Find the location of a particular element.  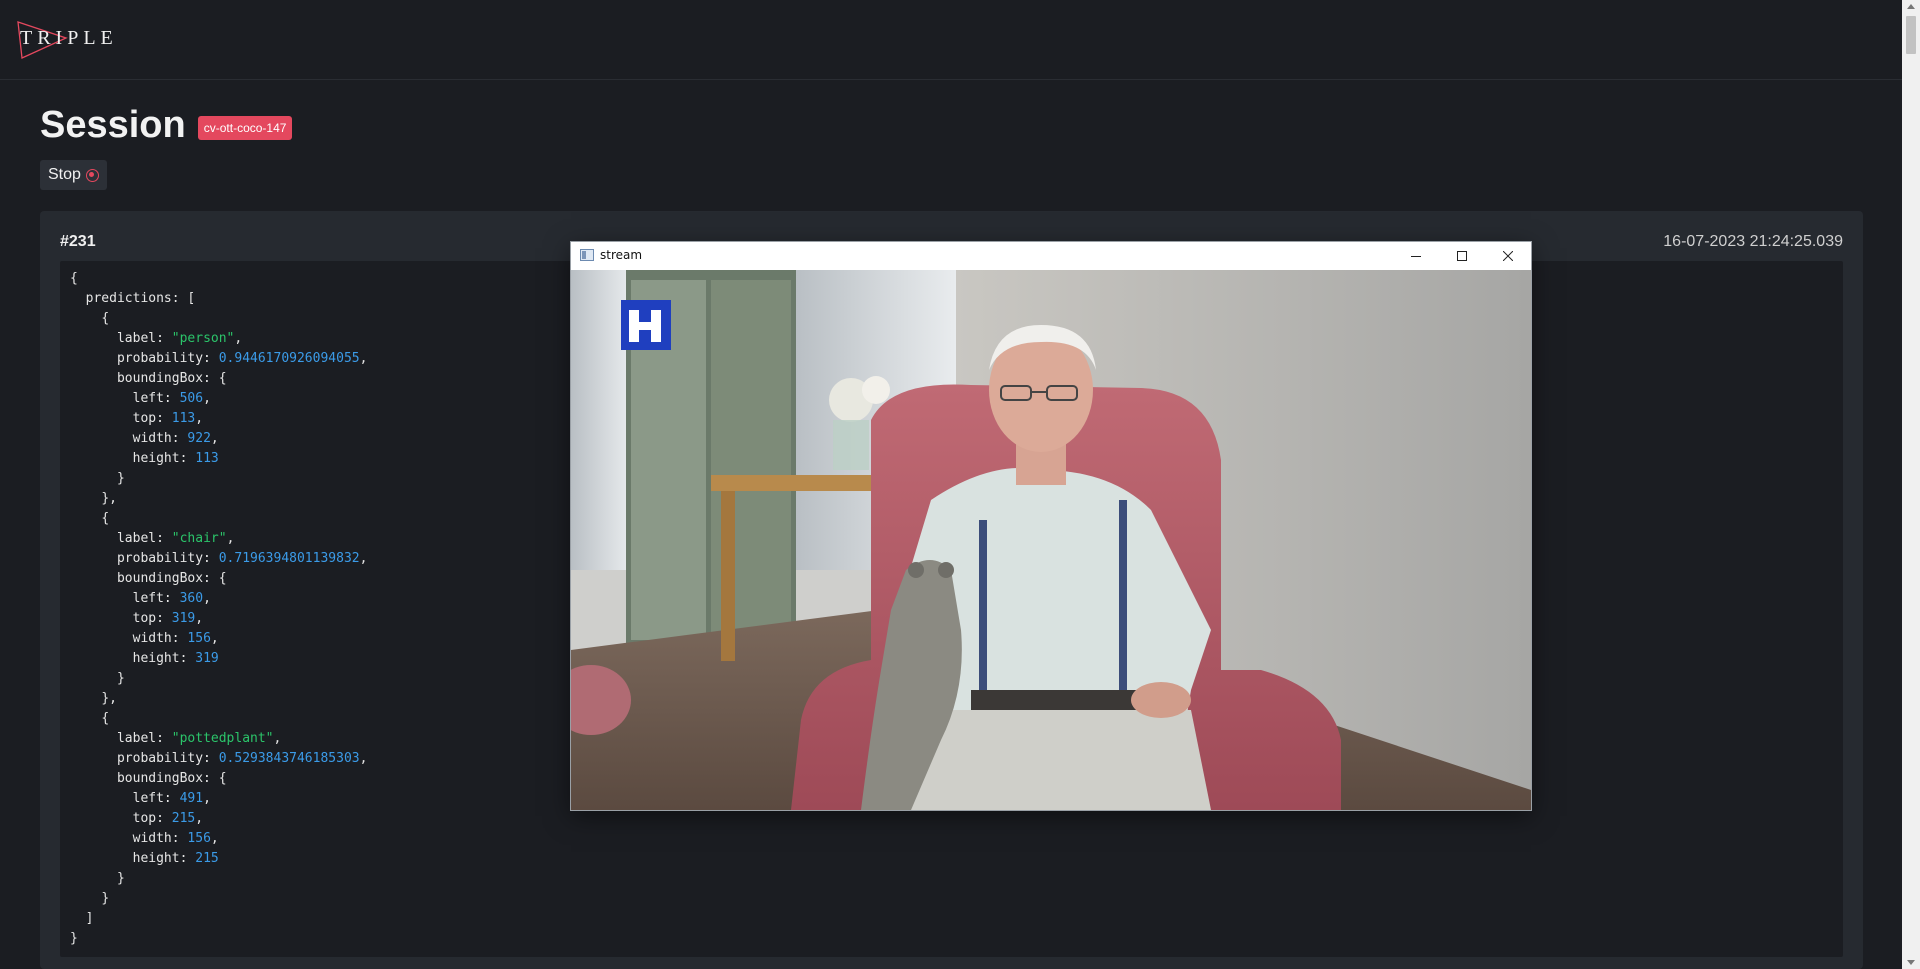

scroll-thumb is located at coordinates (1911, 35).